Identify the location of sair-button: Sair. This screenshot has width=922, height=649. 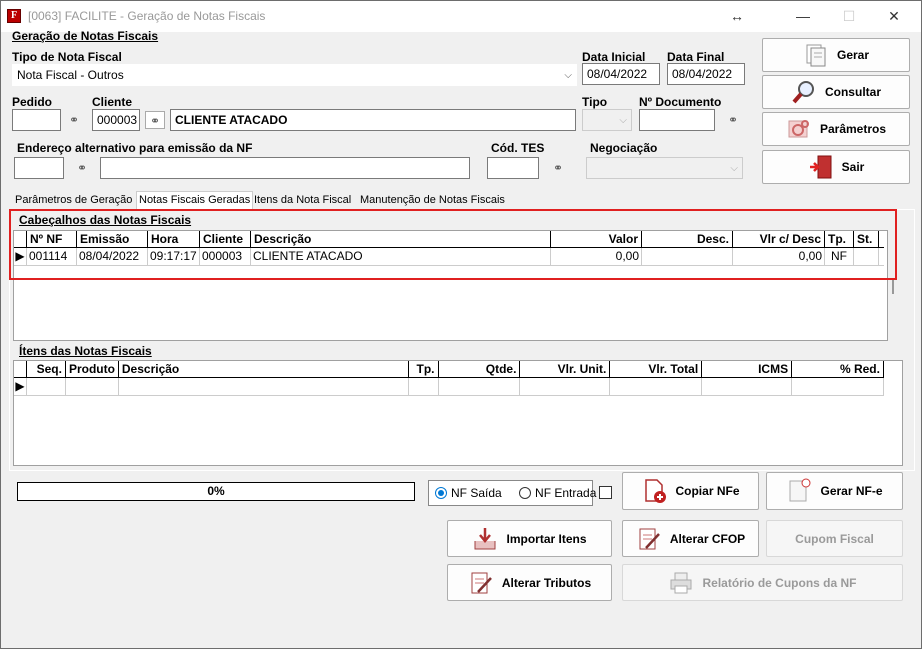
(836, 167).